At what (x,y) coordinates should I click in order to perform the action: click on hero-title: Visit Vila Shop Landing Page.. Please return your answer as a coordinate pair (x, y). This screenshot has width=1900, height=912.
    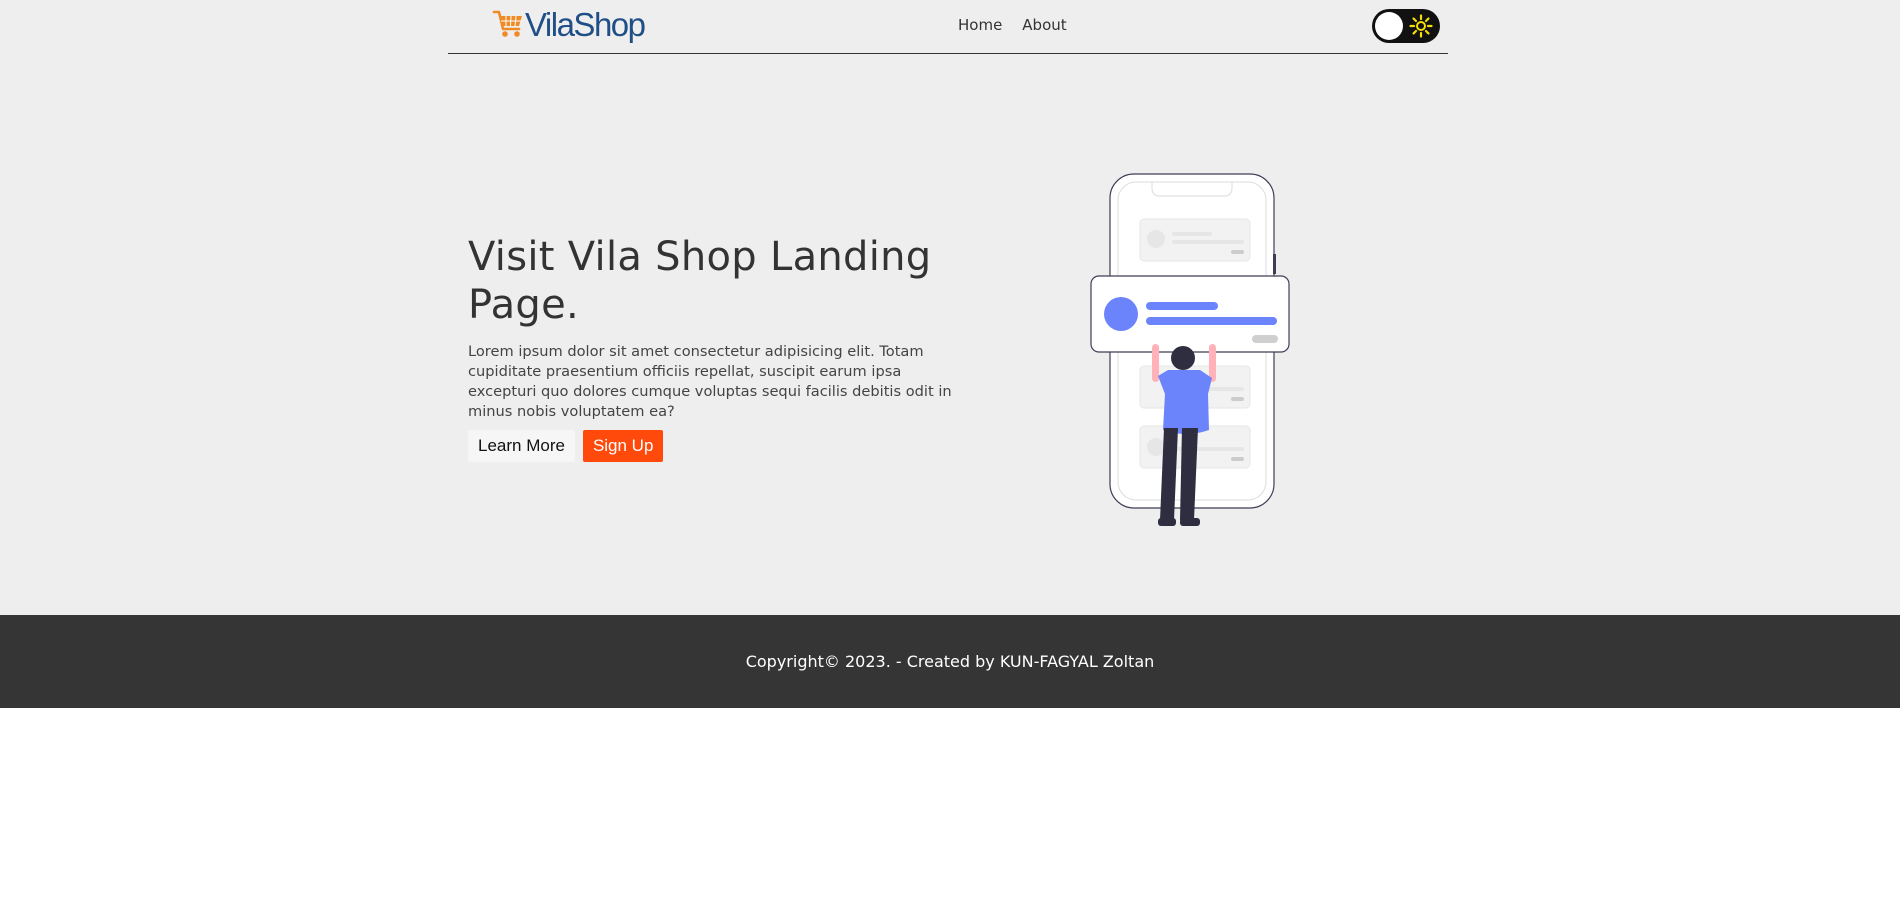
    Looking at the image, I should click on (700, 281).